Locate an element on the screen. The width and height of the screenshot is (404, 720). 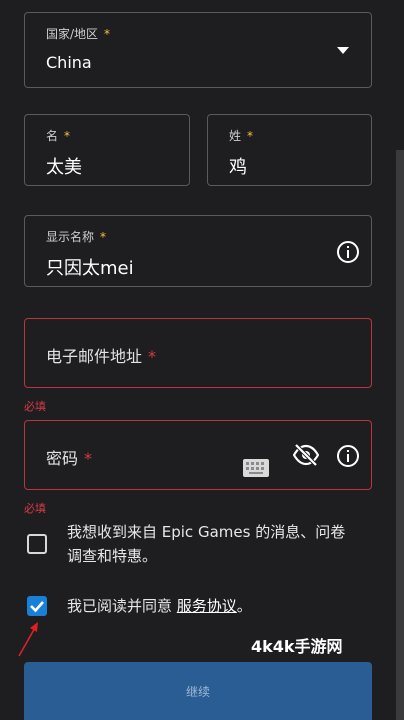
email-label: 电子邮件地址 is located at coordinates (94, 356).